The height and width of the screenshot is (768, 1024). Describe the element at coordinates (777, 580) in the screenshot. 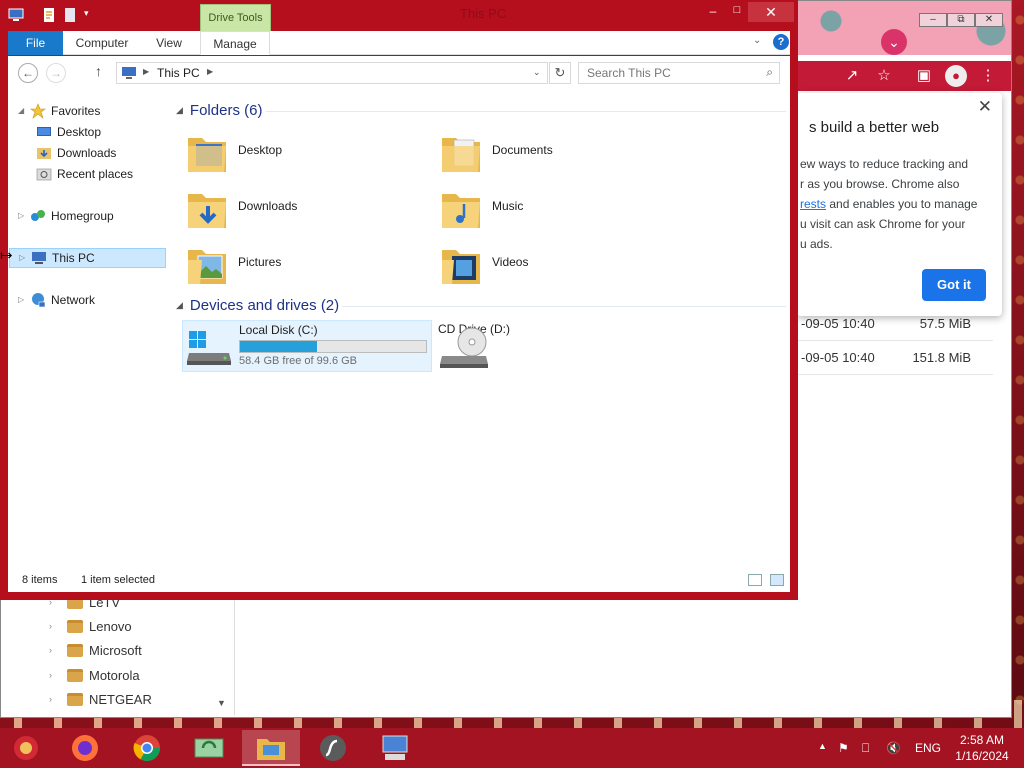

I see `large-icons-view-icon` at that location.